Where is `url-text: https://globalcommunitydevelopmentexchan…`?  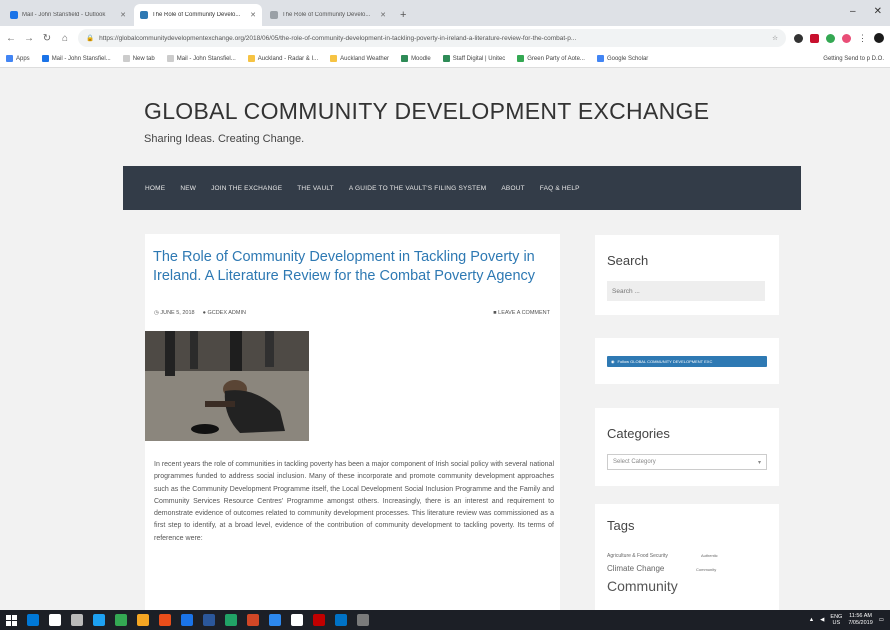
url-text: https://globalcommunitydevelopmentexchan… is located at coordinates (338, 38).